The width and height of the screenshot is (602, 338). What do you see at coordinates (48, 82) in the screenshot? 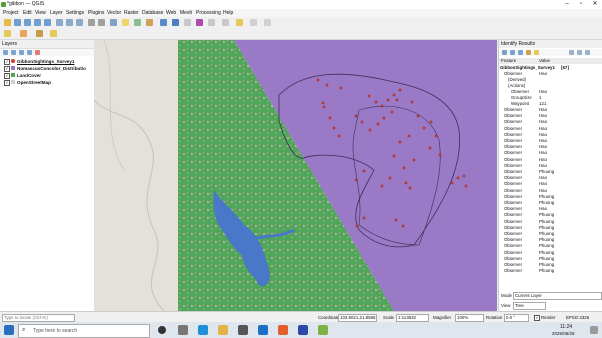
I see `layer-item-openstreetmap: ✓ OpenStreetMap` at bounding box center [48, 82].